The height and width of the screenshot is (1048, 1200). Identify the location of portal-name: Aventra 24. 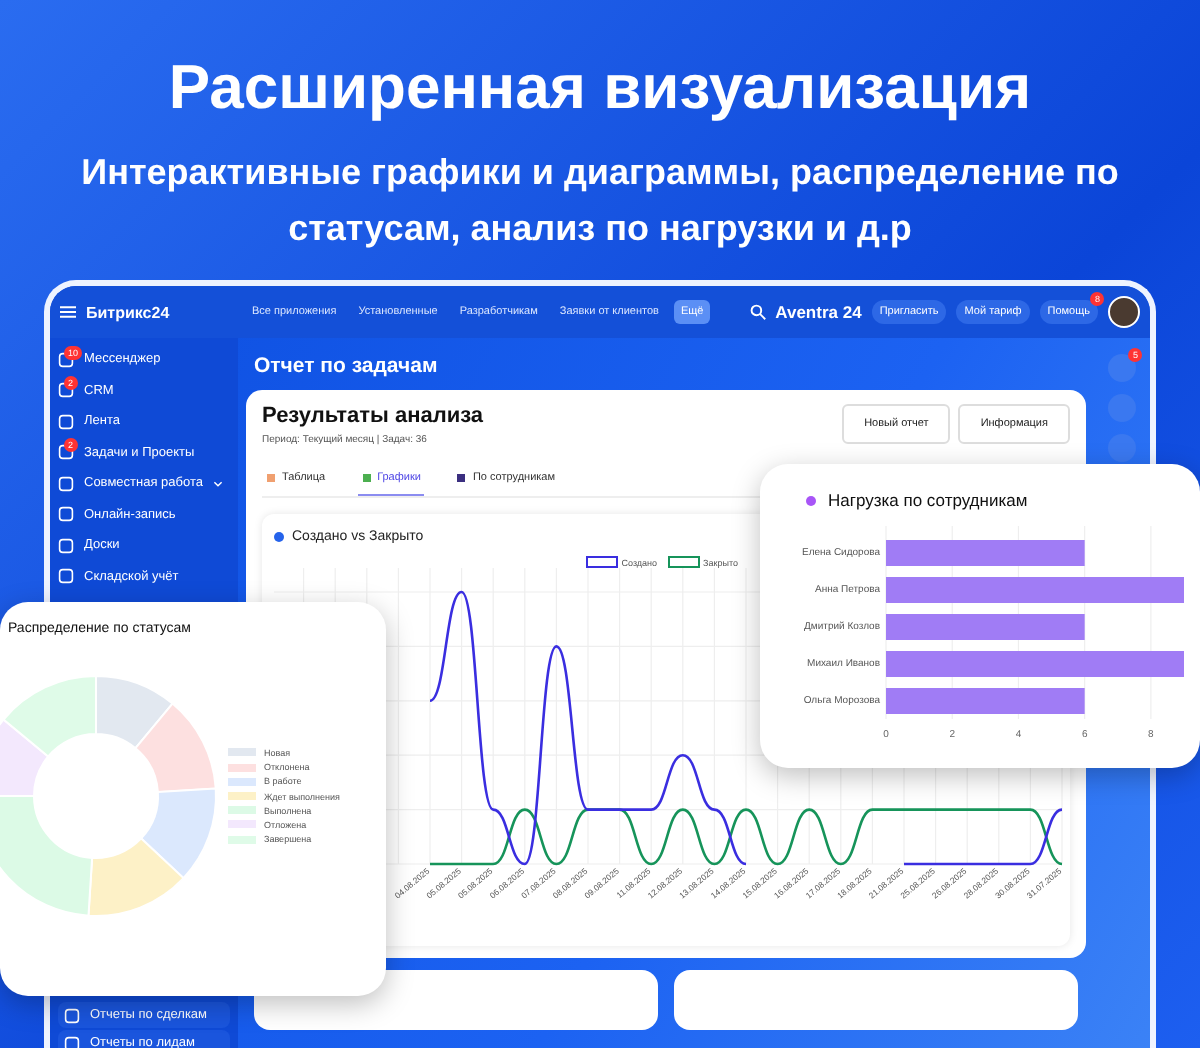
(818, 312).